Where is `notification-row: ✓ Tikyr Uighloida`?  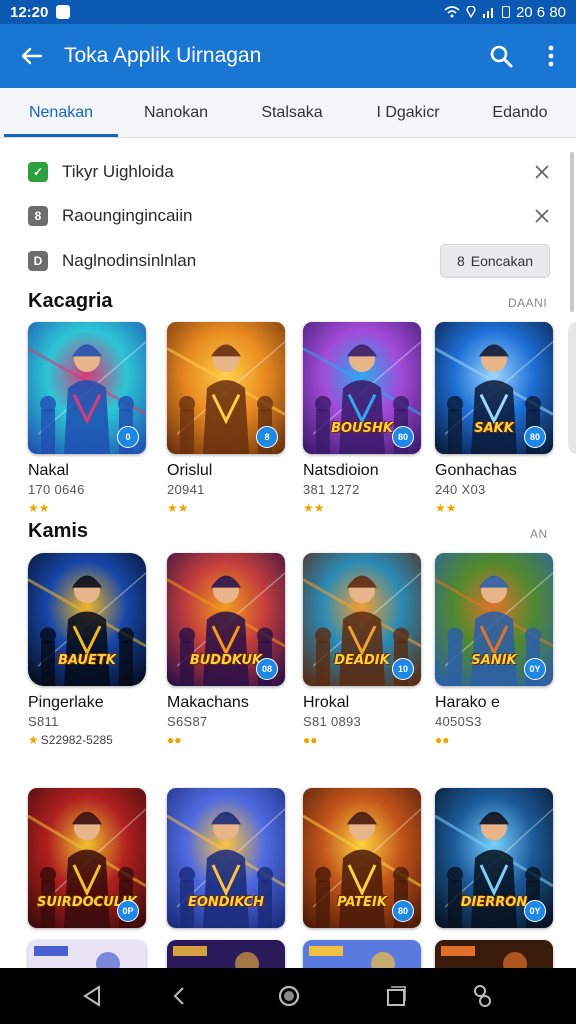
notification-row: ✓ Tikyr Uighloida is located at coordinates (283, 172).